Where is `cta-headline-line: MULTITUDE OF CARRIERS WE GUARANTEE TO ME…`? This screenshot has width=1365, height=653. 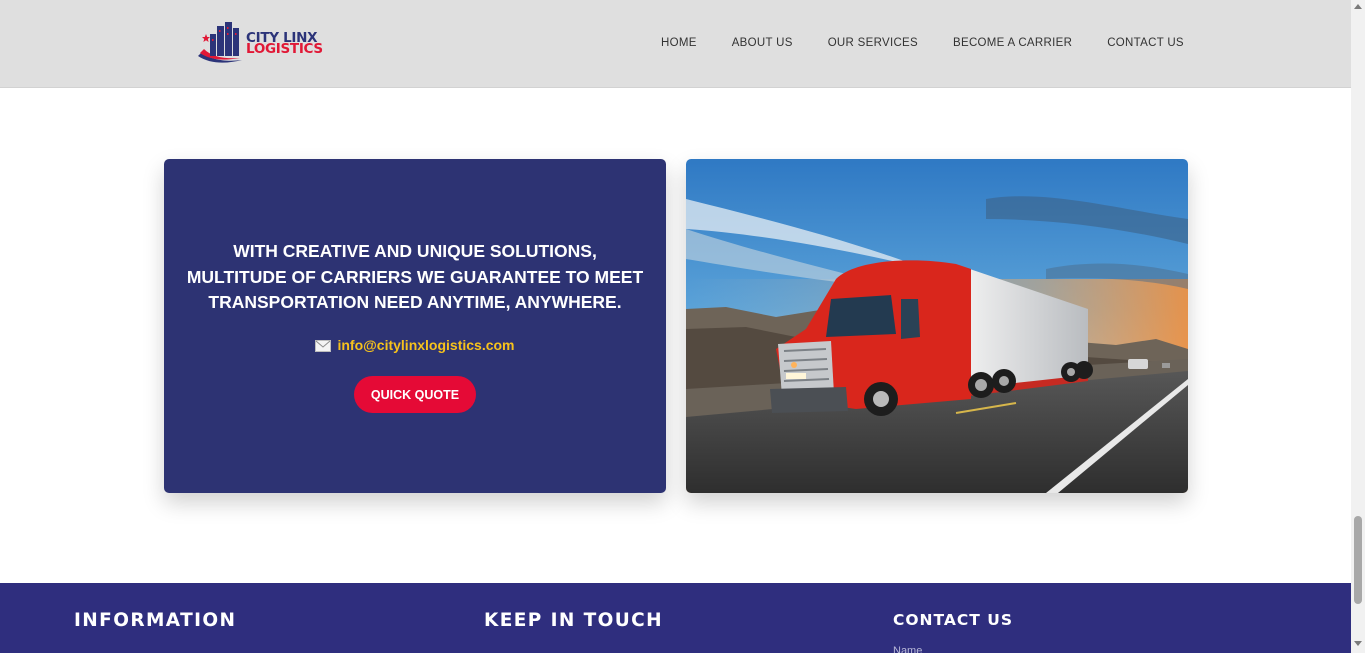 cta-headline-line: MULTITUDE OF CARRIERS WE GUARANTEE TO ME… is located at coordinates (415, 276).